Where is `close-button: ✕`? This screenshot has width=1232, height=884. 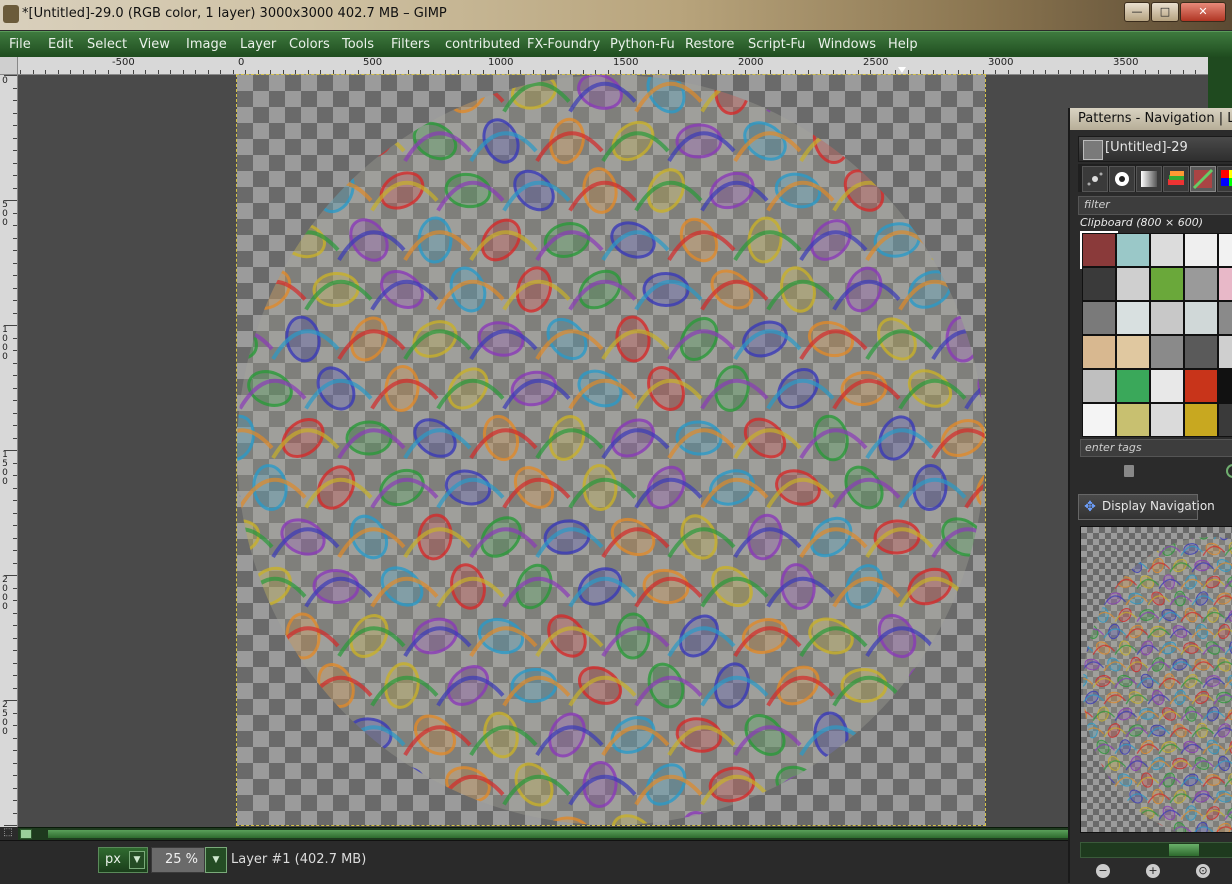
close-button: ✕ is located at coordinates (1203, 12).